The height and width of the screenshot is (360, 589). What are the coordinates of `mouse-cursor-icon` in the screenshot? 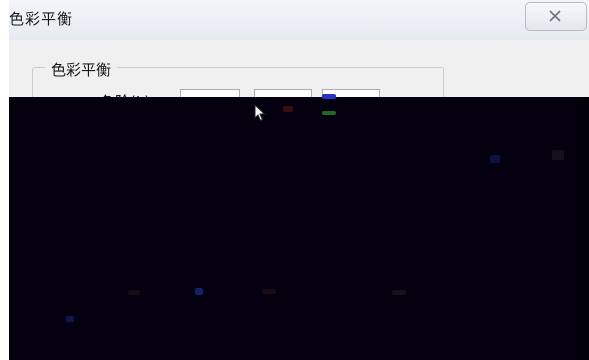 It's located at (260, 113).